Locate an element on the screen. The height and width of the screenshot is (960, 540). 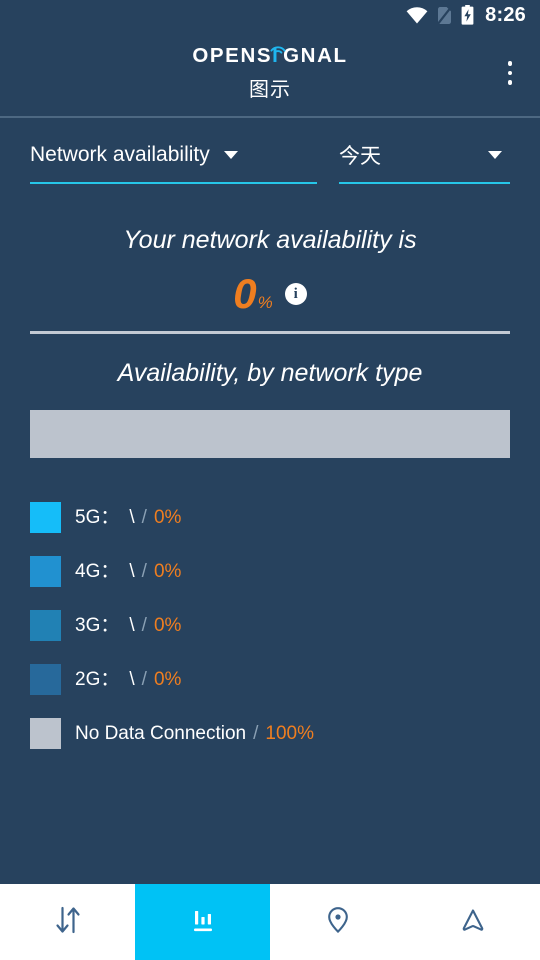
nav-item-navigation is located at coordinates (472, 922).